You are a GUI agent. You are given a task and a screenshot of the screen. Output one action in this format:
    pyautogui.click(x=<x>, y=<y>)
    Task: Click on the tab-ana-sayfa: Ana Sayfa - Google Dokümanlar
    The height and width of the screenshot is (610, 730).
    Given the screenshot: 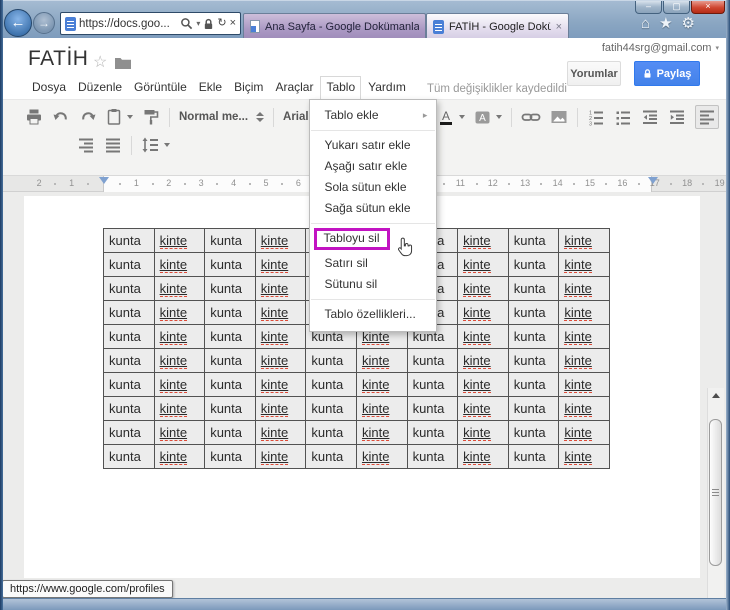 What is the action you would take?
    pyautogui.click(x=334, y=26)
    